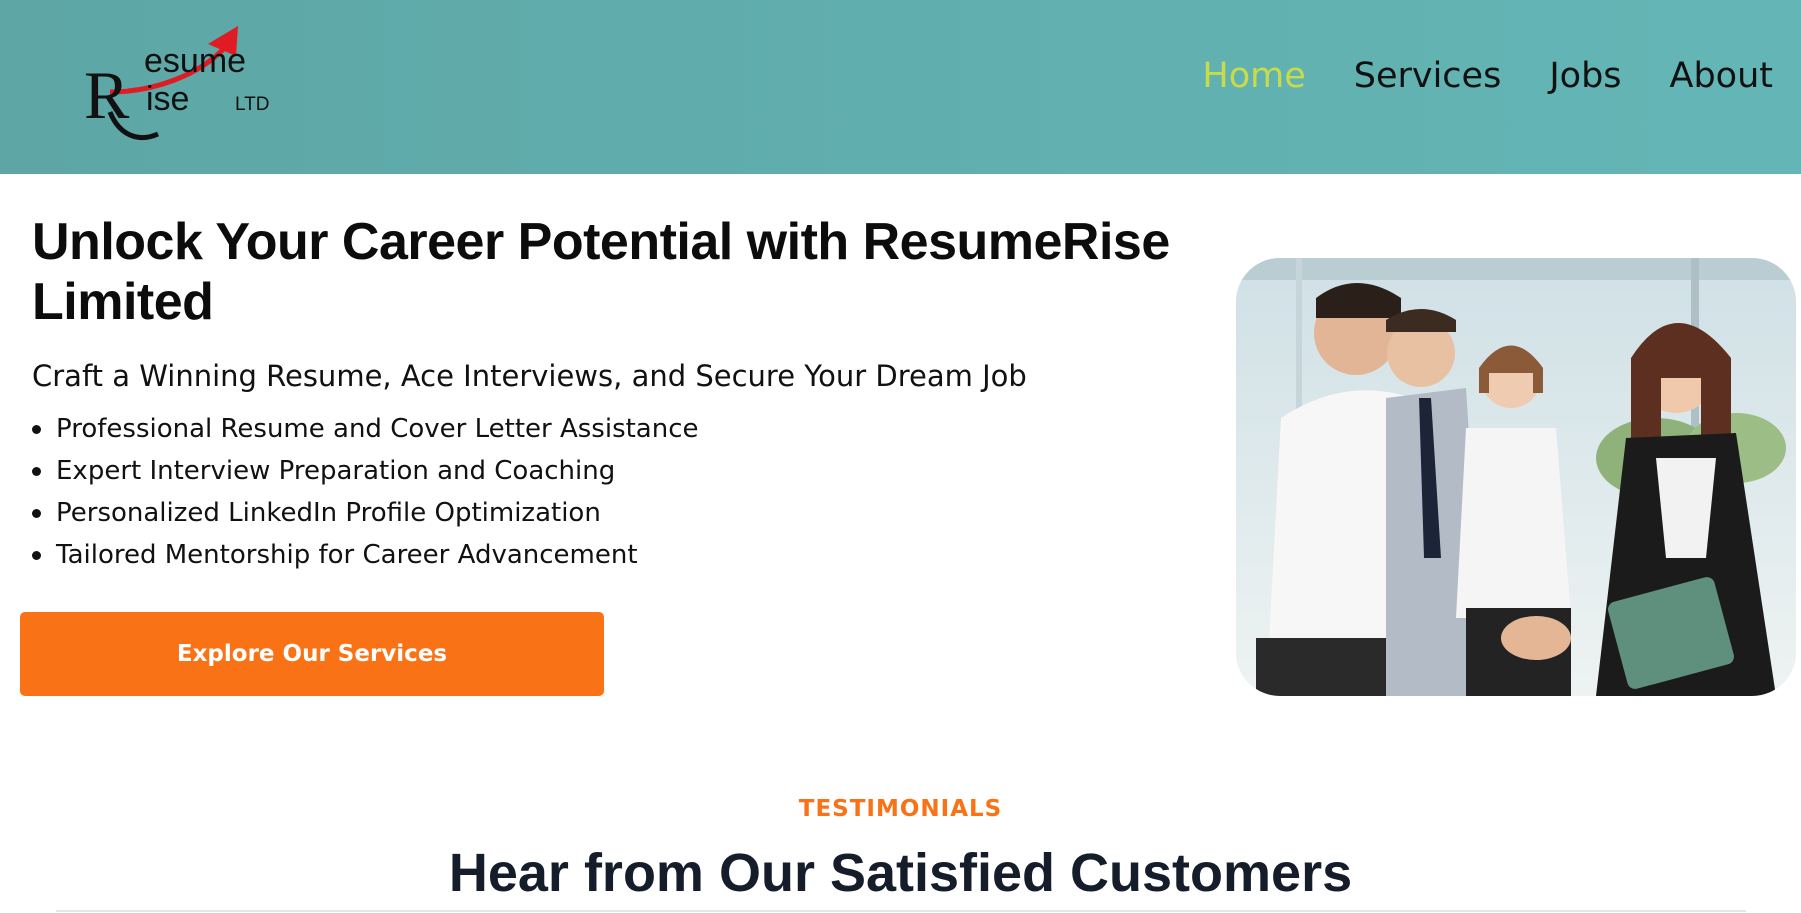 Image resolution: width=1801 pixels, height=913 pixels. I want to click on explore-services-button: Explore Our Services, so click(312, 654).